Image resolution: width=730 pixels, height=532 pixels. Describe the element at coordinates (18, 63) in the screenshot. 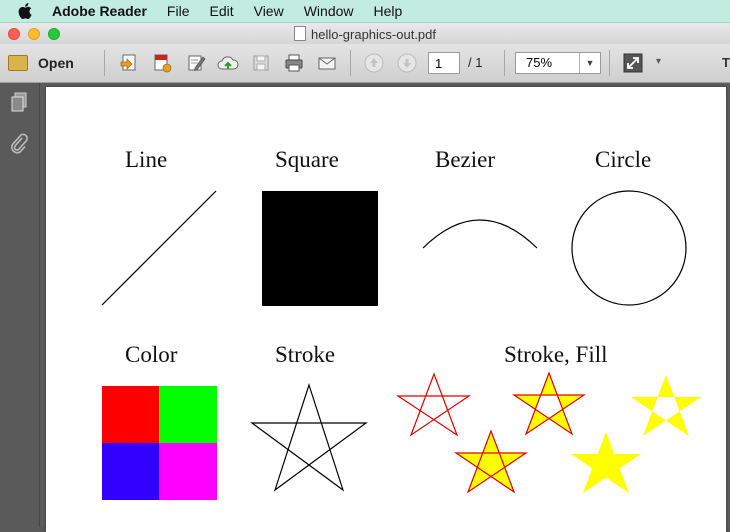

I see `folder-icon` at that location.